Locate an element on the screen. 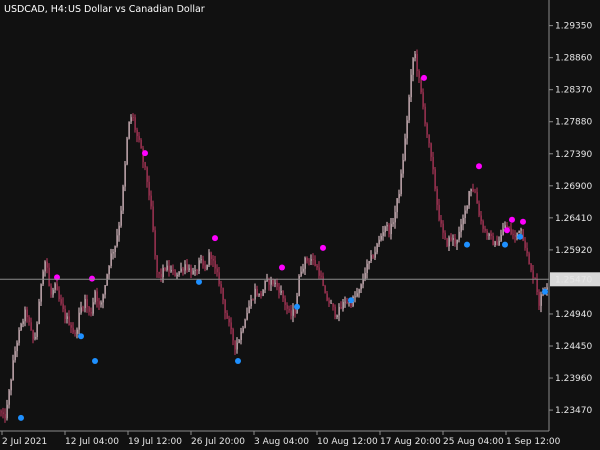 The width and height of the screenshot is (600, 450). time-tick-label: 26 Jul 20:00 is located at coordinates (218, 442).